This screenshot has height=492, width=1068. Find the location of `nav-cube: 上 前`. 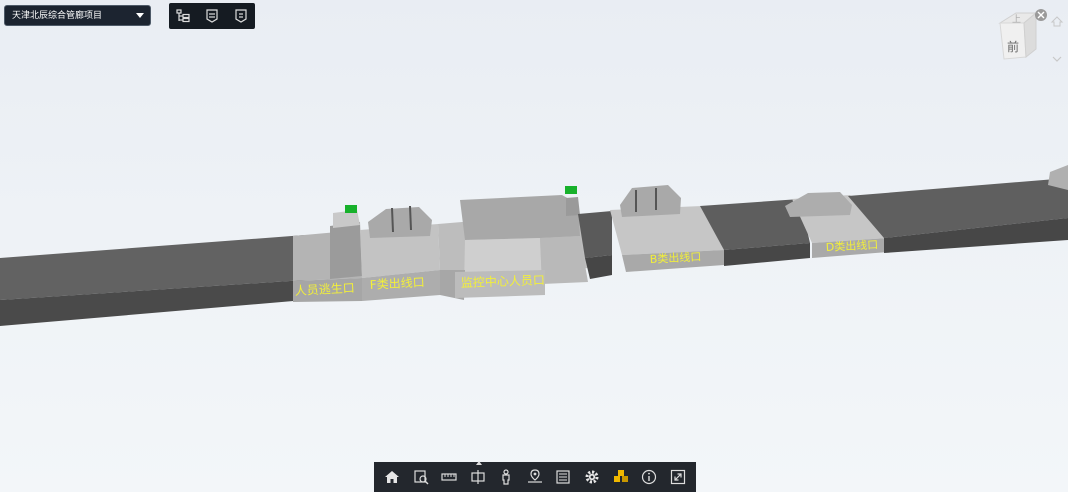

nav-cube: 上 前 is located at coordinates (1031, 39).